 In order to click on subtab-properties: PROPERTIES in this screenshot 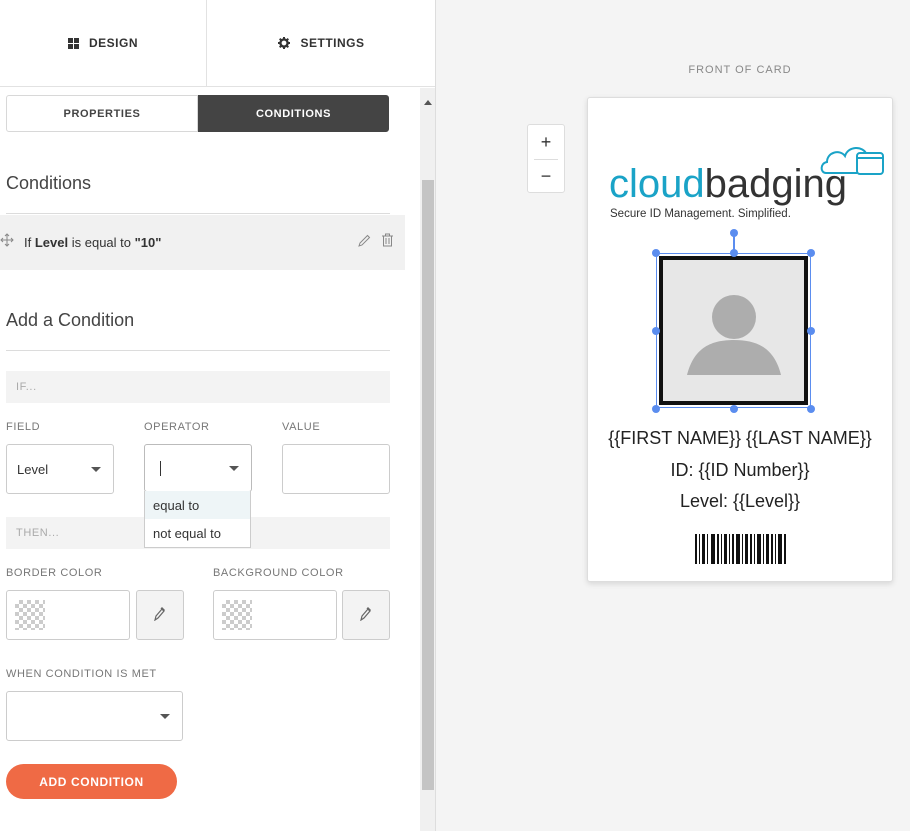, I will do `click(102, 113)`.